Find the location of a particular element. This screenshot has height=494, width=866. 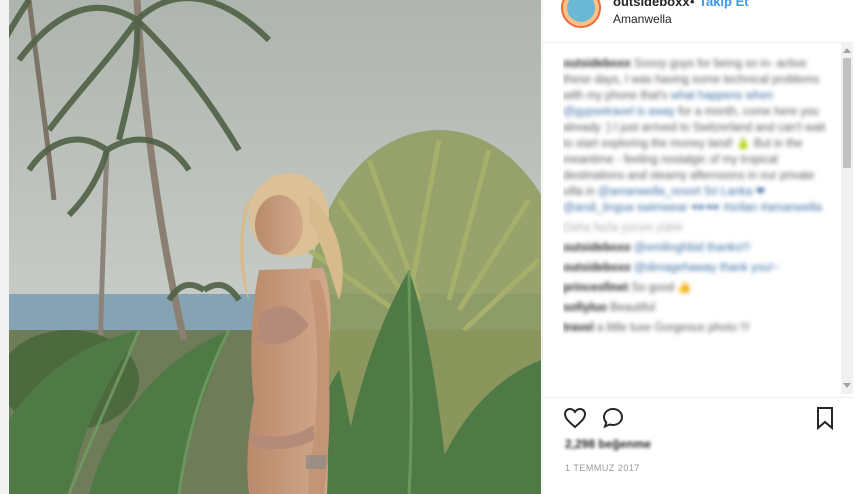

post-actions: 2,298 beğenme is located at coordinates (699, 427).